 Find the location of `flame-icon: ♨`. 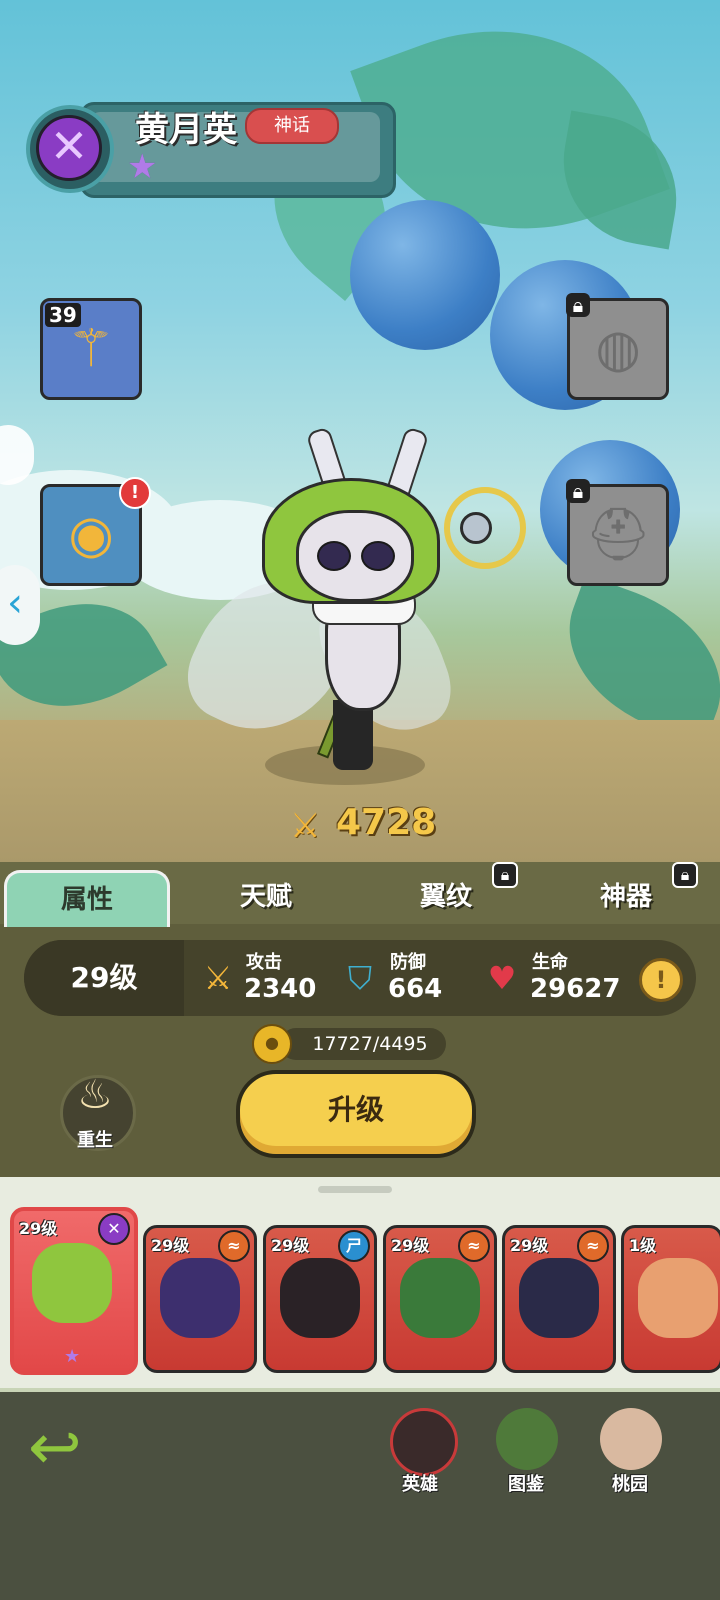

flame-icon: ♨ is located at coordinates (95, 1095).